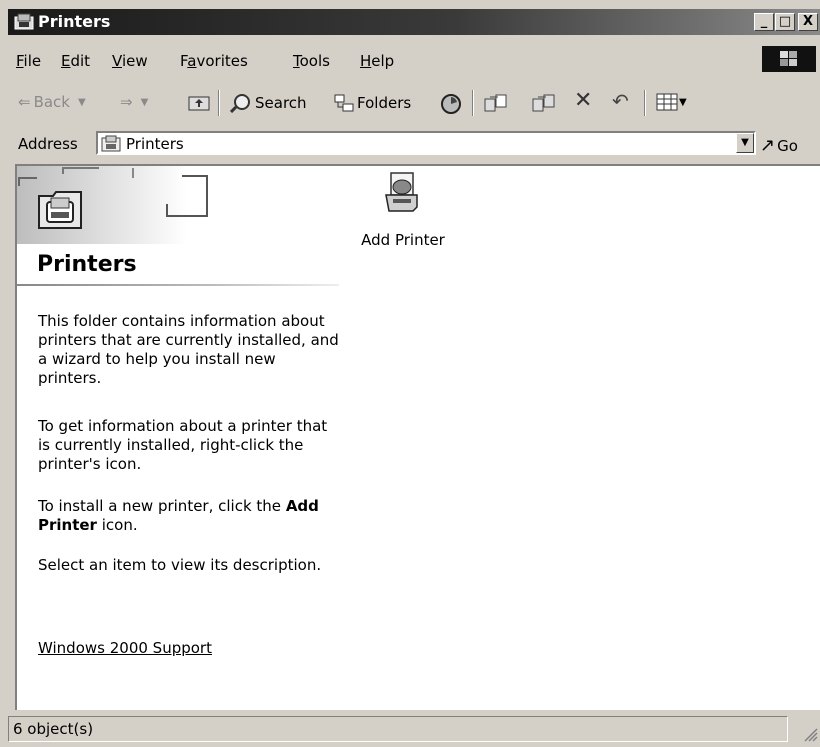  I want to click on back-button: ⇐ Back ▼, so click(52, 102).